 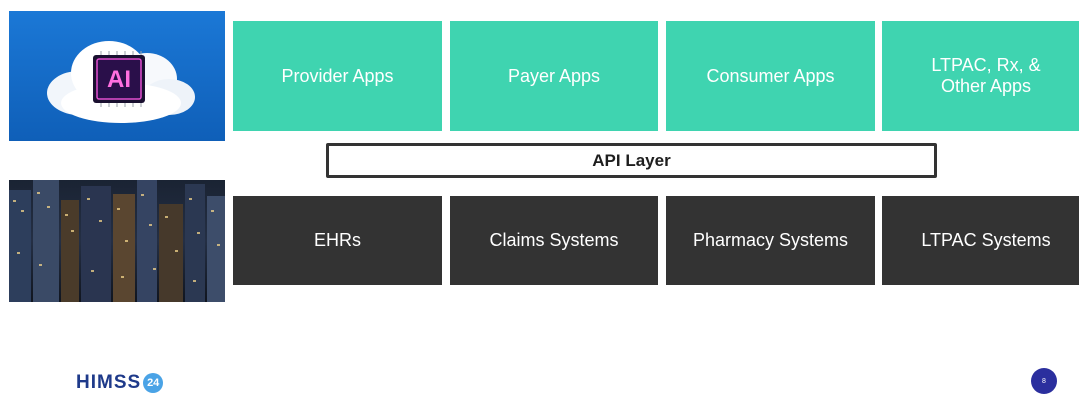 I want to click on ai-chip-label: AI, so click(x=119, y=79).